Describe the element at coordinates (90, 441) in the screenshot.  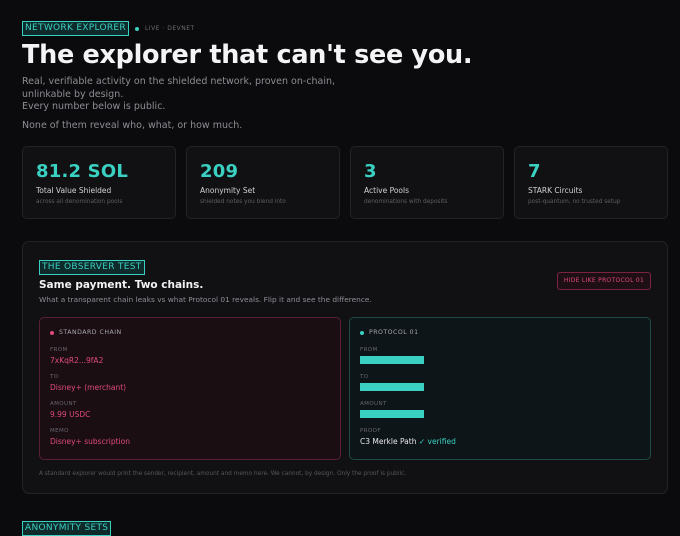
I see `memo-value: Disney+ subscription` at that location.